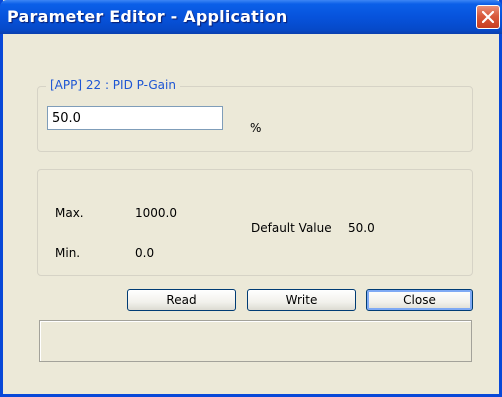  I want to click on min-label: Min., so click(68, 253).